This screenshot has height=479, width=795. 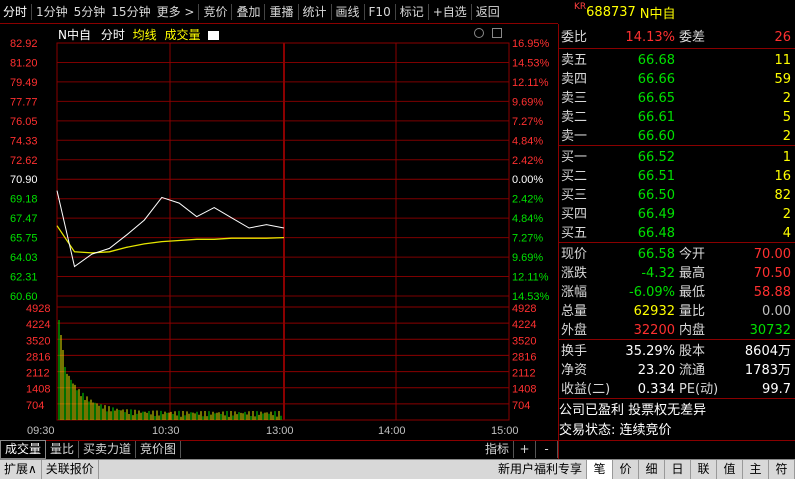 What do you see at coordinates (574, 79) in the screenshot?
I see `ask-label: 卖四` at bounding box center [574, 79].